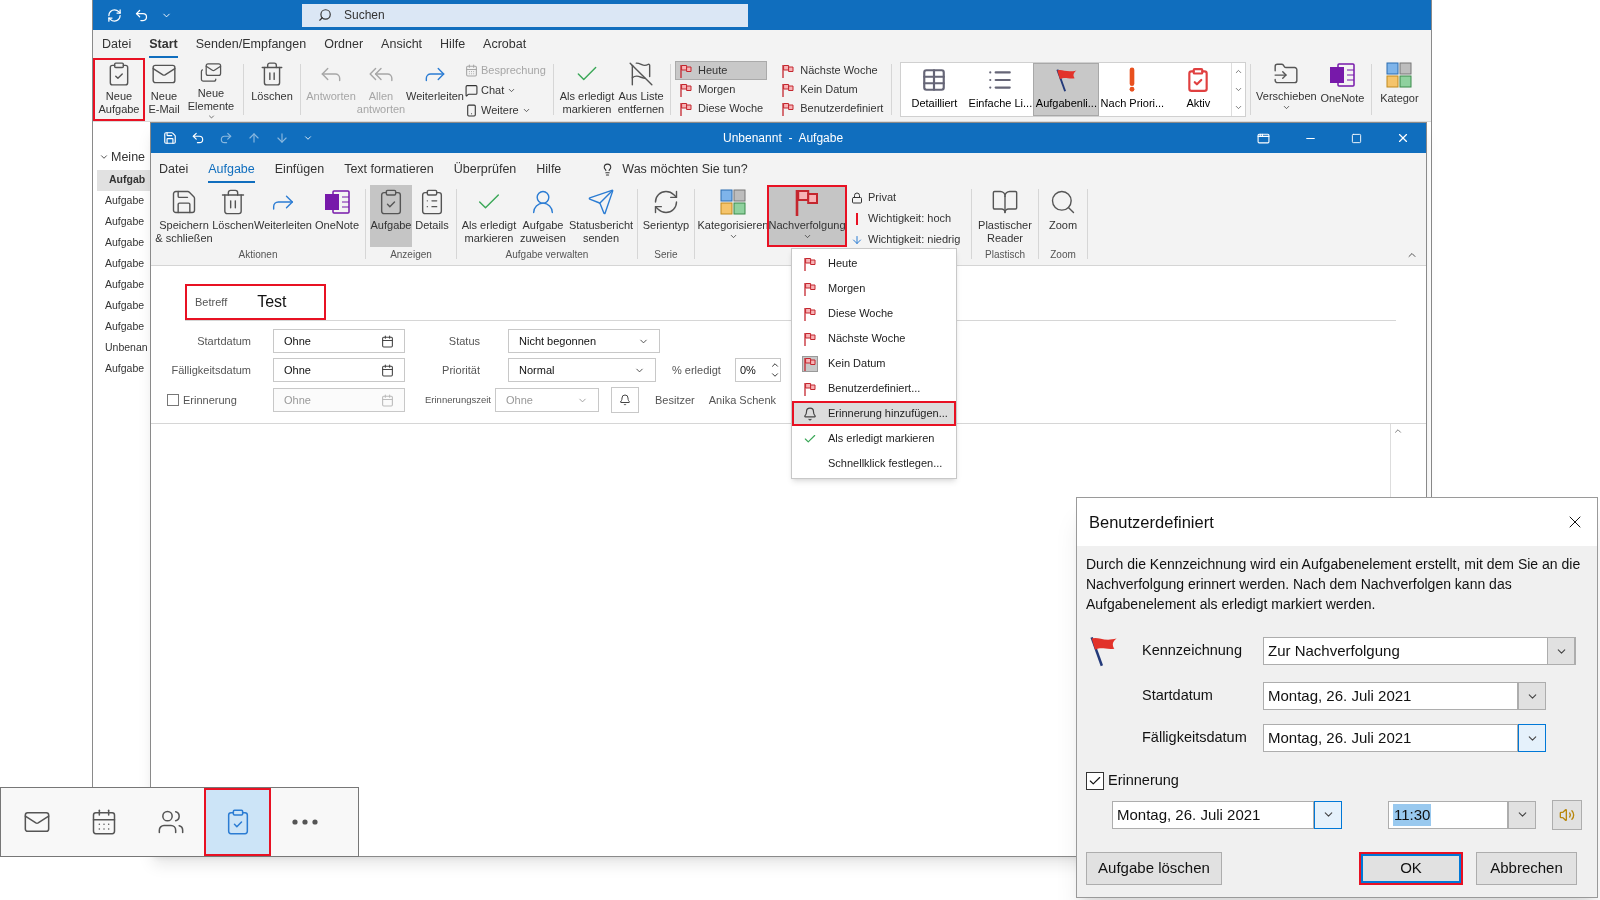 This screenshot has width=1600, height=900. I want to click on ribbon-button: Serientyp, so click(666, 216).